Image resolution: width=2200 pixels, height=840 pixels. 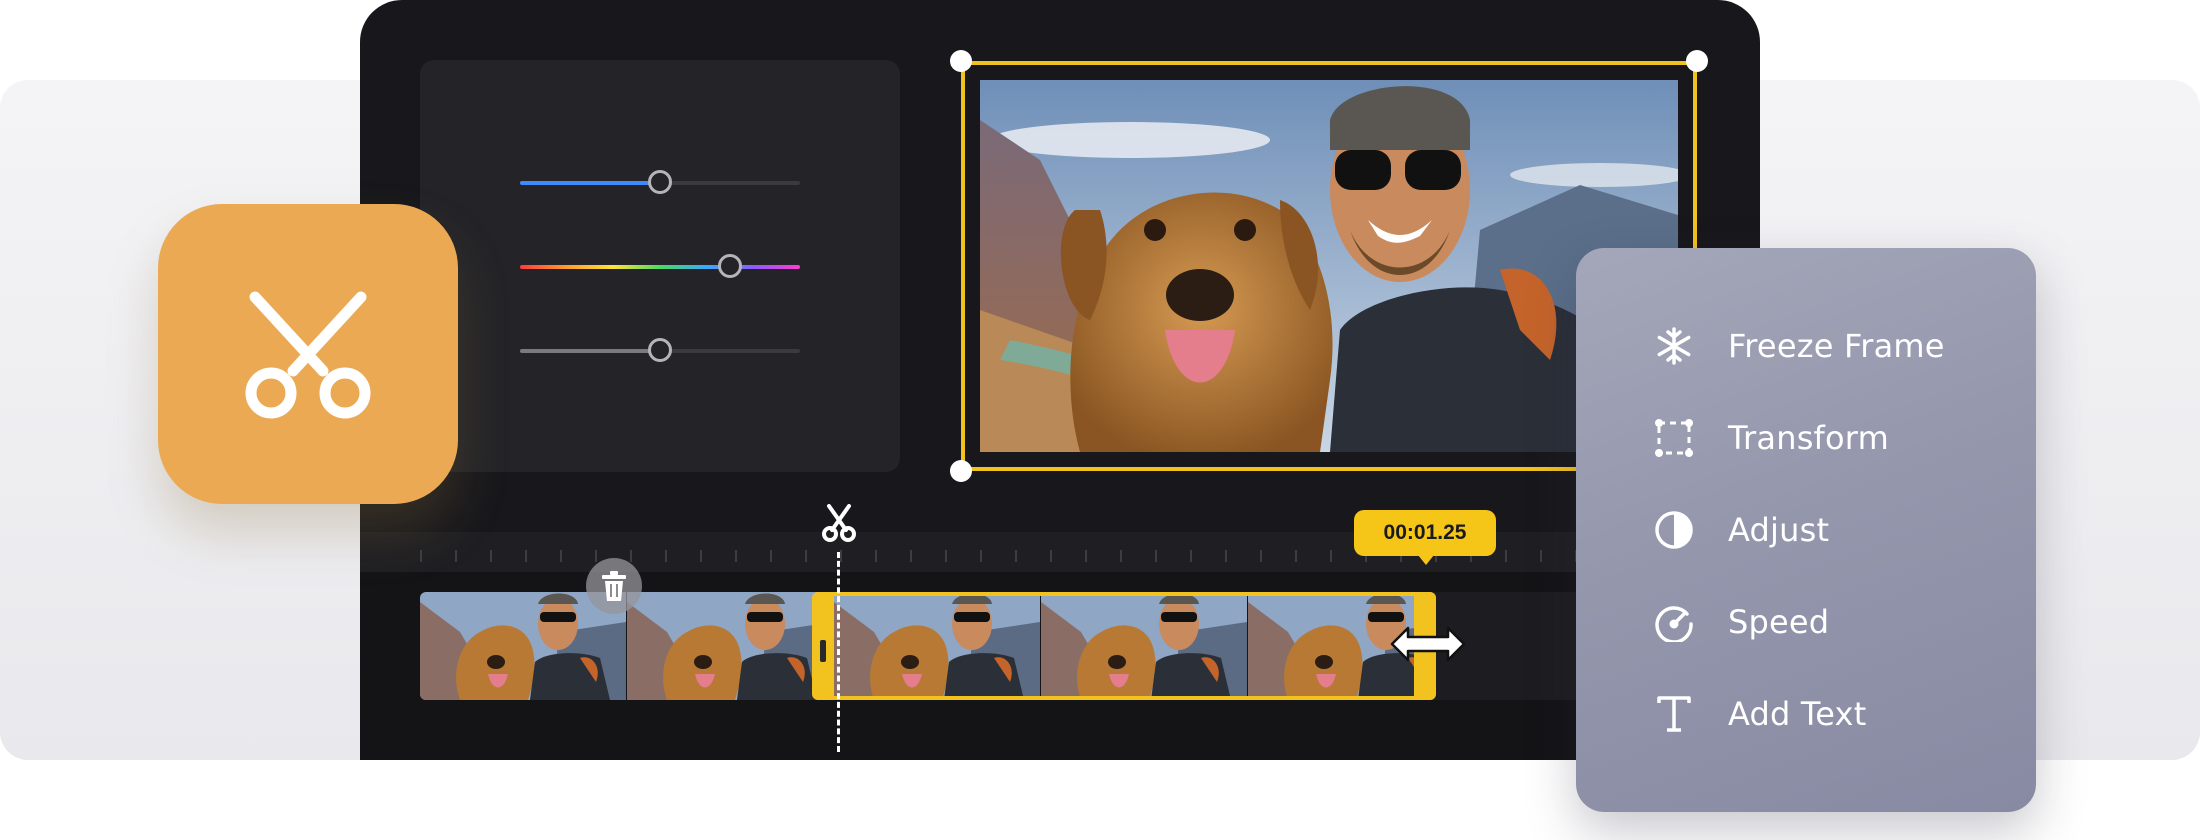 What do you see at coordinates (838, 652) in the screenshot?
I see `split-playhead` at bounding box center [838, 652].